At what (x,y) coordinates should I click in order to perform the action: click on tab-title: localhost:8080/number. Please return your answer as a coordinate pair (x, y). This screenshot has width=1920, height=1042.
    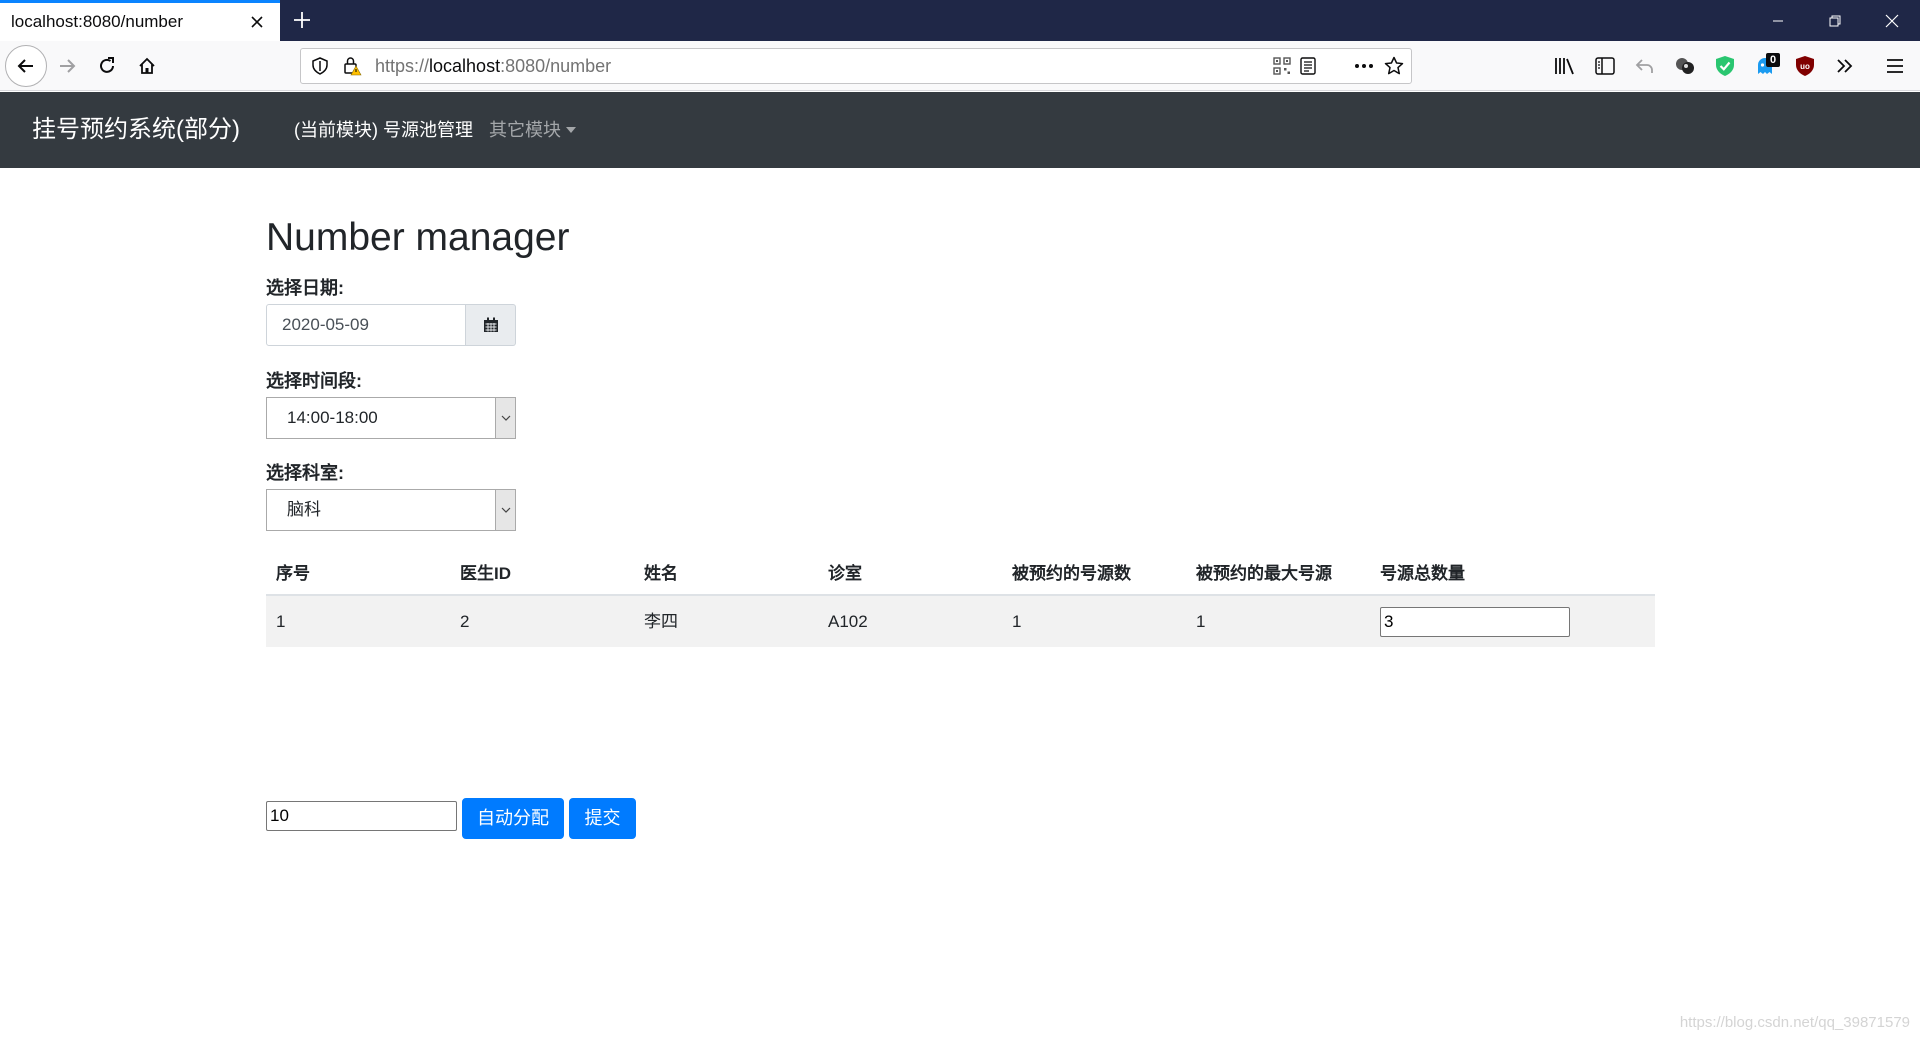
    Looking at the image, I should click on (97, 21).